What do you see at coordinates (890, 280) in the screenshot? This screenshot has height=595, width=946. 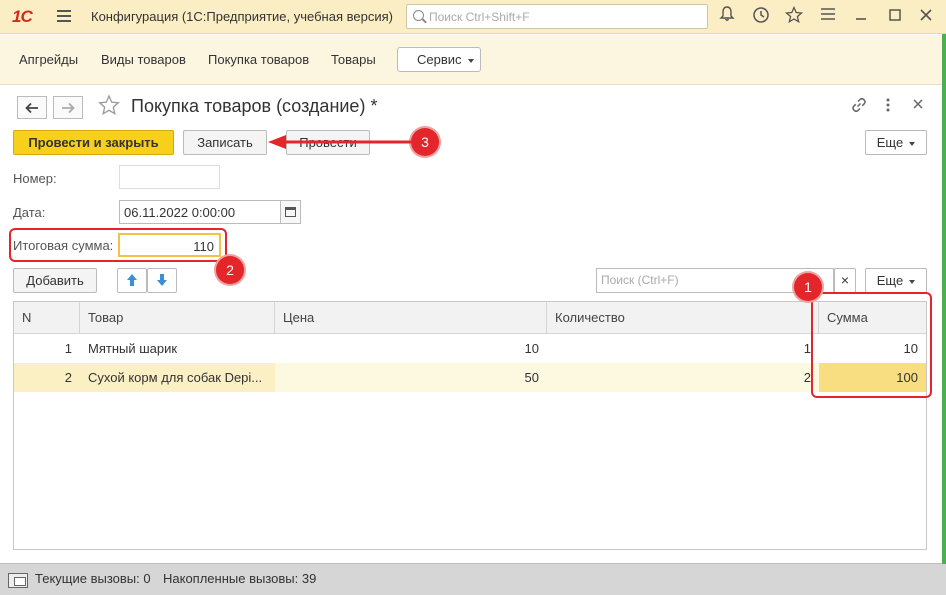 I see `table-more-label: Еще` at bounding box center [890, 280].